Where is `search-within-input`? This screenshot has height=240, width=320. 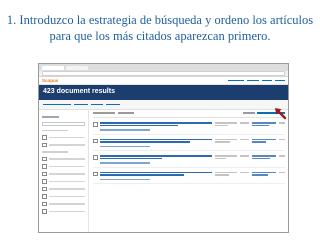
search-within-input is located at coordinates (63, 123).